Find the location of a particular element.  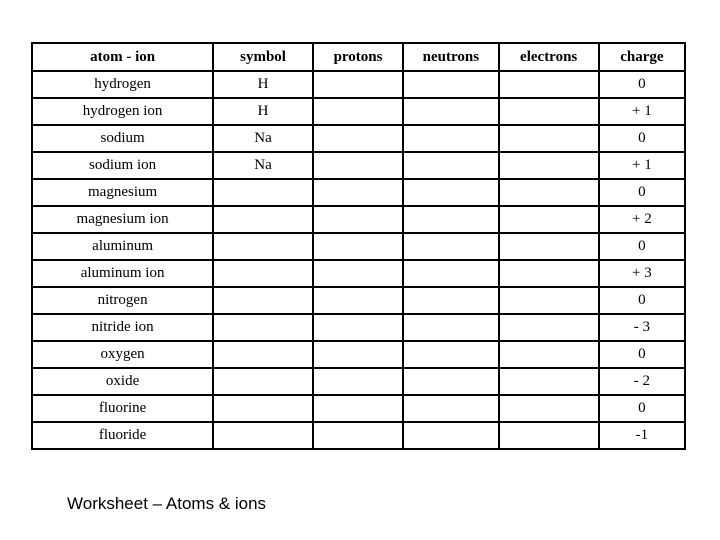

table-row: aluminum 0 is located at coordinates (358, 246).